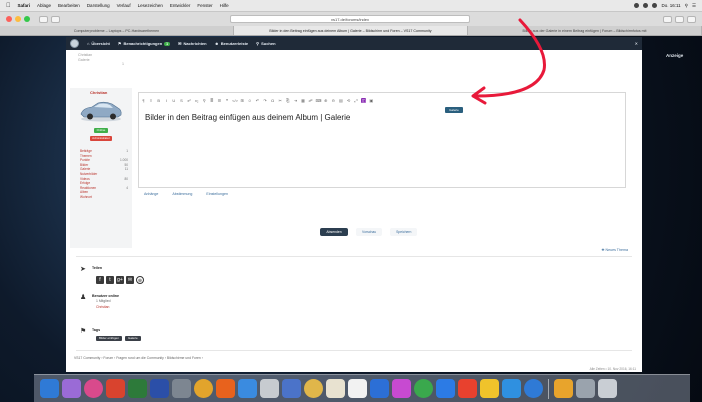 The width and height of the screenshot is (702, 402). Describe the element at coordinates (310, 100) in the screenshot. I see `editor-tool-button: ☍` at that location.